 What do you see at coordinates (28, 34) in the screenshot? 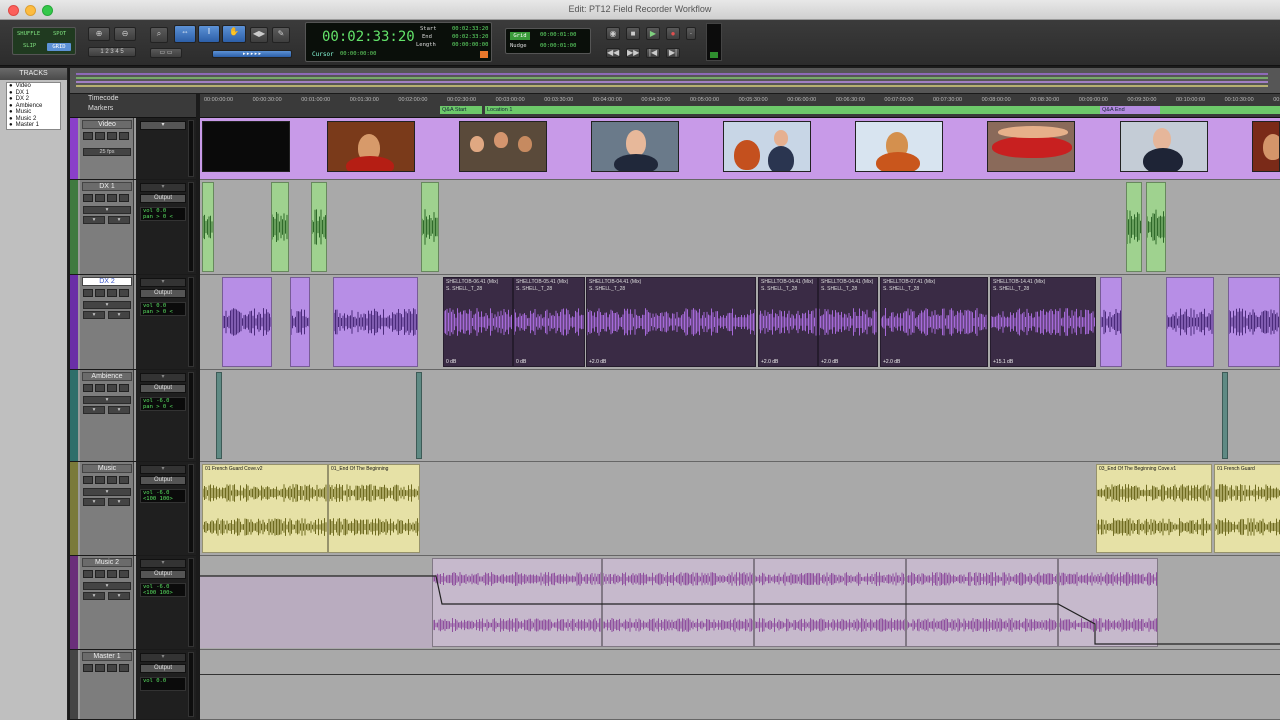
I see `shuffle-mode: SHUFFLE` at bounding box center [28, 34].